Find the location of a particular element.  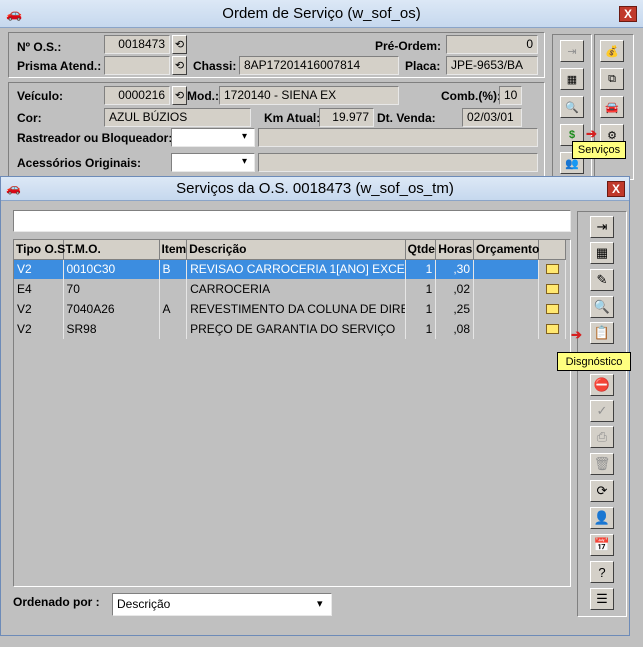

veiculo-label: Veículo: is located at coordinates (40, 96).